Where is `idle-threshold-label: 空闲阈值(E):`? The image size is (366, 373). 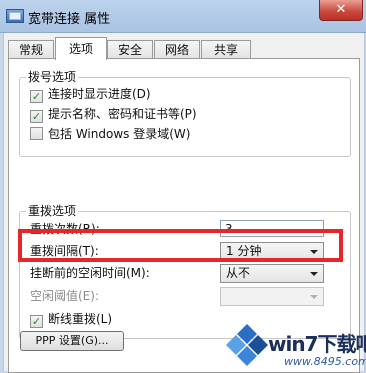 idle-threshold-label: 空闲阈值(E): is located at coordinates (64, 296).